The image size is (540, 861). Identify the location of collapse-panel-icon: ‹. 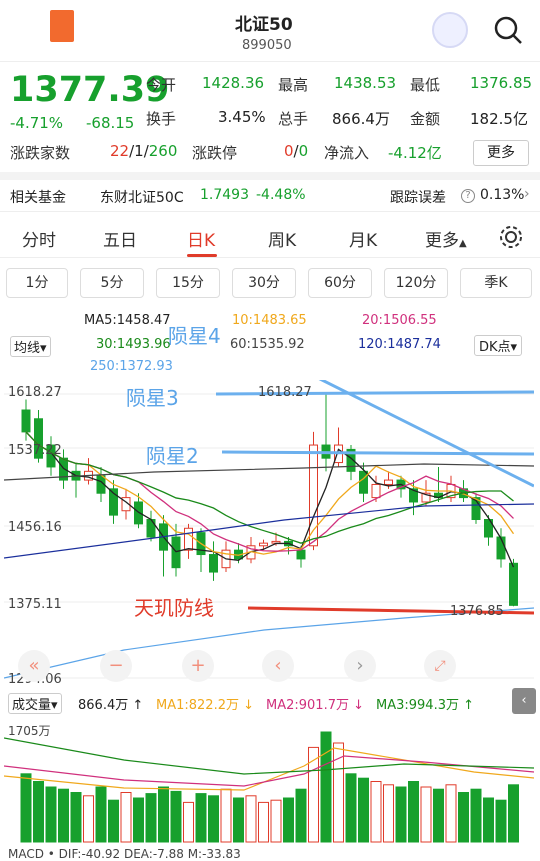
(524, 701).